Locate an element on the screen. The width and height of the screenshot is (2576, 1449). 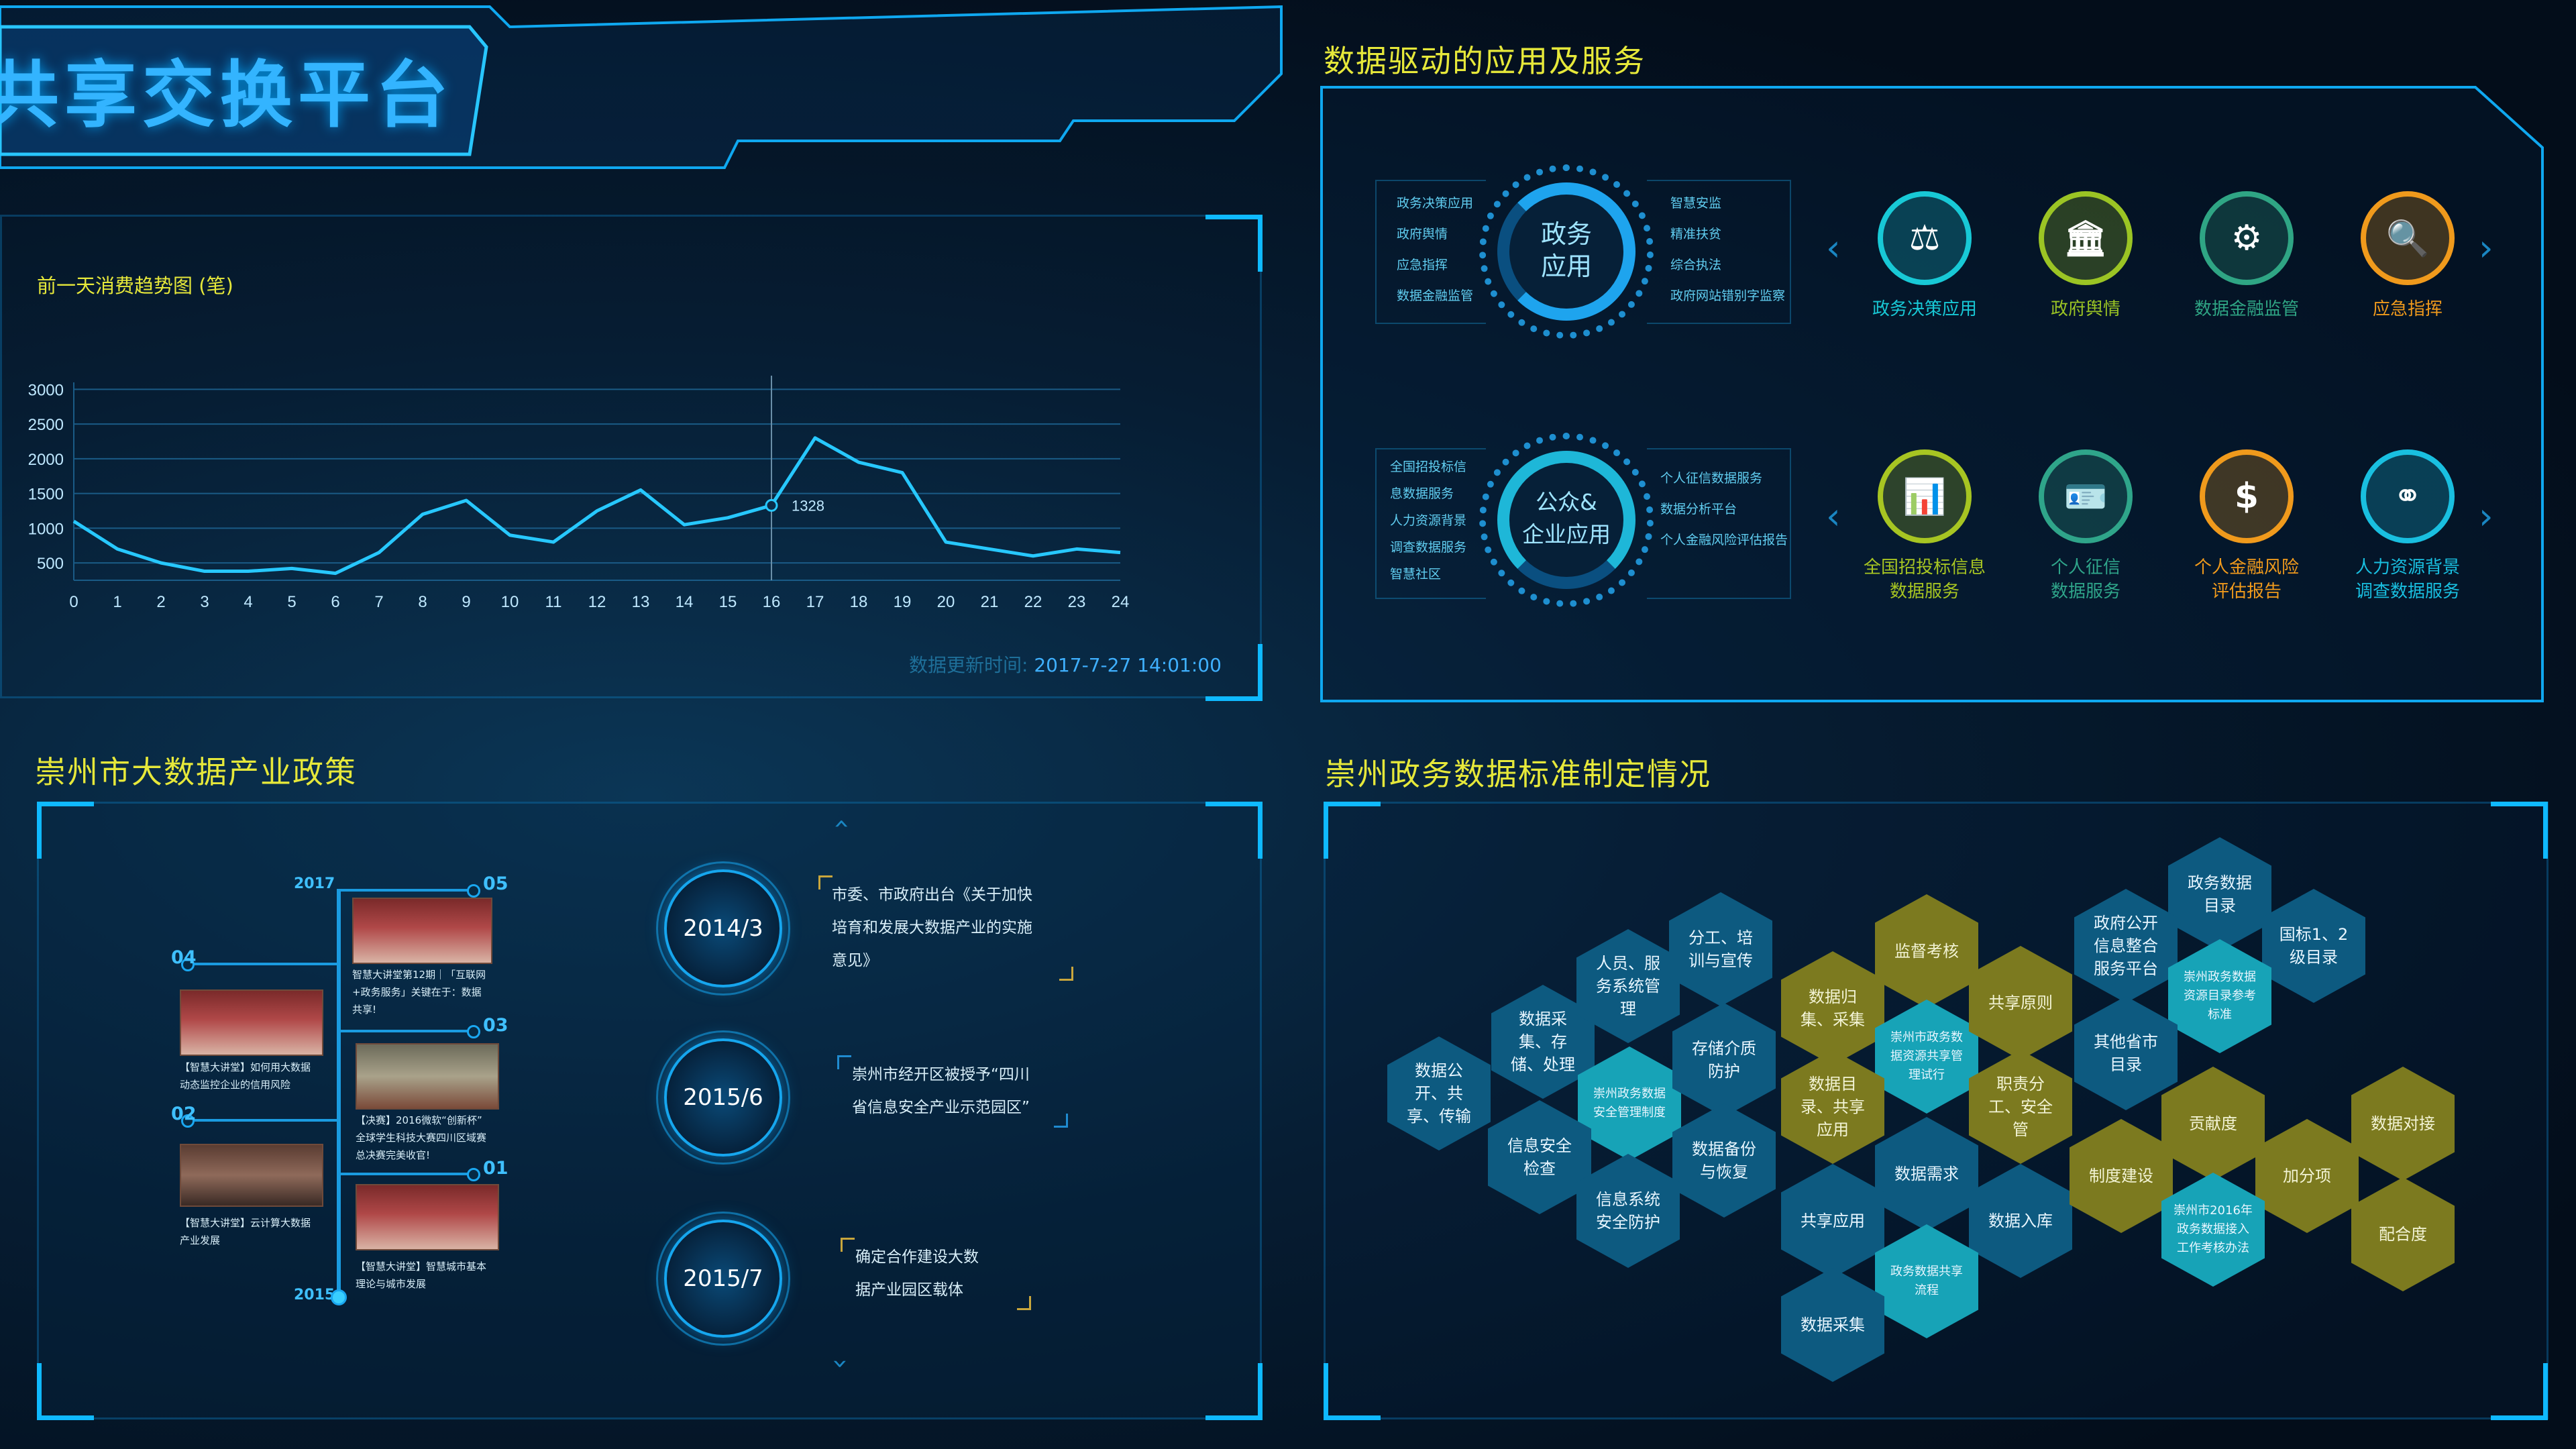
hex-label: 人员、服务系统管理 is located at coordinates (1628, 986).